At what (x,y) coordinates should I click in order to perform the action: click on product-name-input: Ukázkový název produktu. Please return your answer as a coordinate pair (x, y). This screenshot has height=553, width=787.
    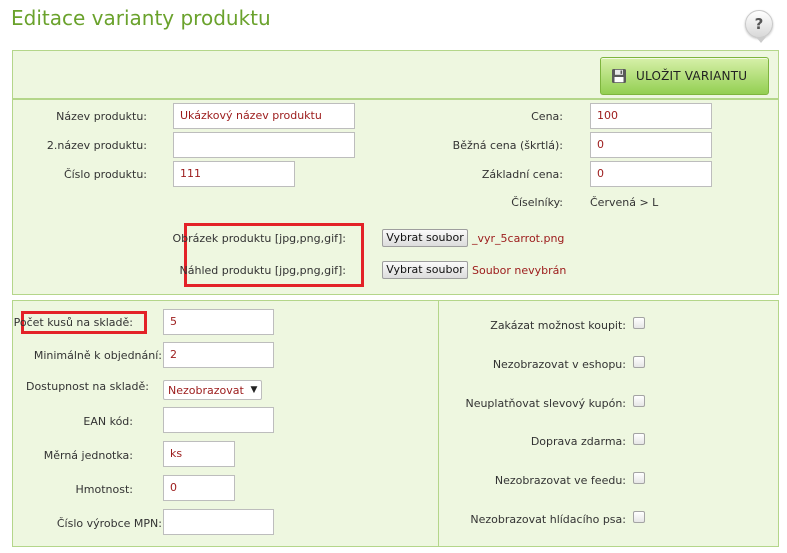
    Looking at the image, I should click on (264, 116).